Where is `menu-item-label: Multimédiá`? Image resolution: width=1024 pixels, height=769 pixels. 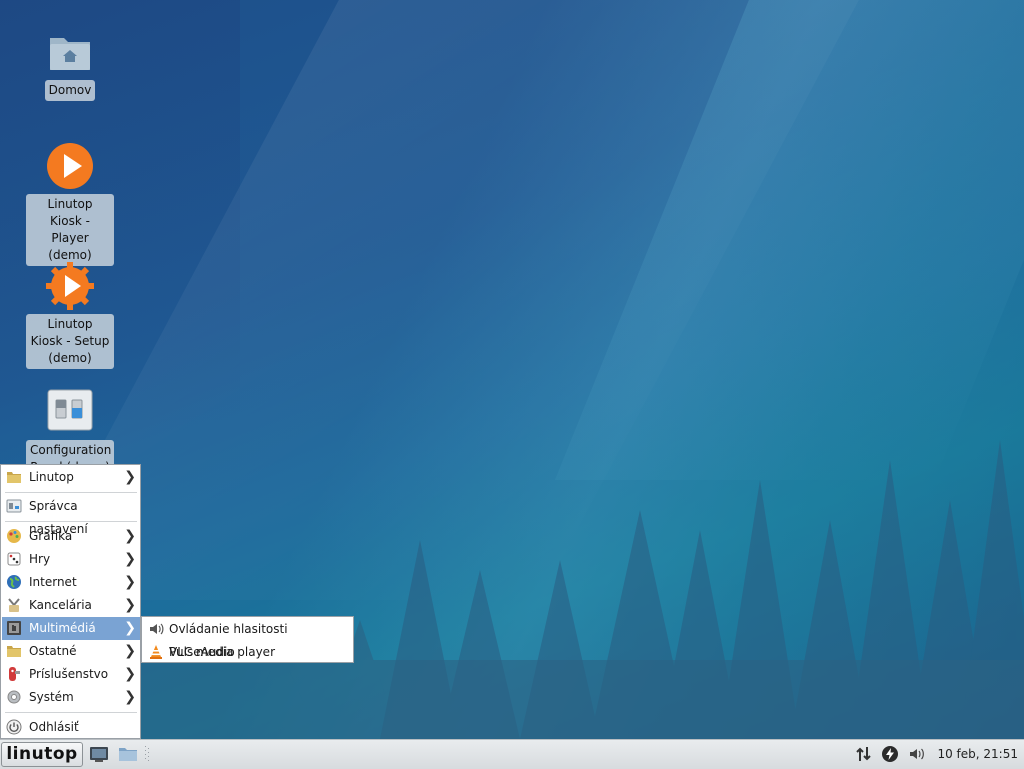 menu-item-label: Multimédiá is located at coordinates (62, 628).